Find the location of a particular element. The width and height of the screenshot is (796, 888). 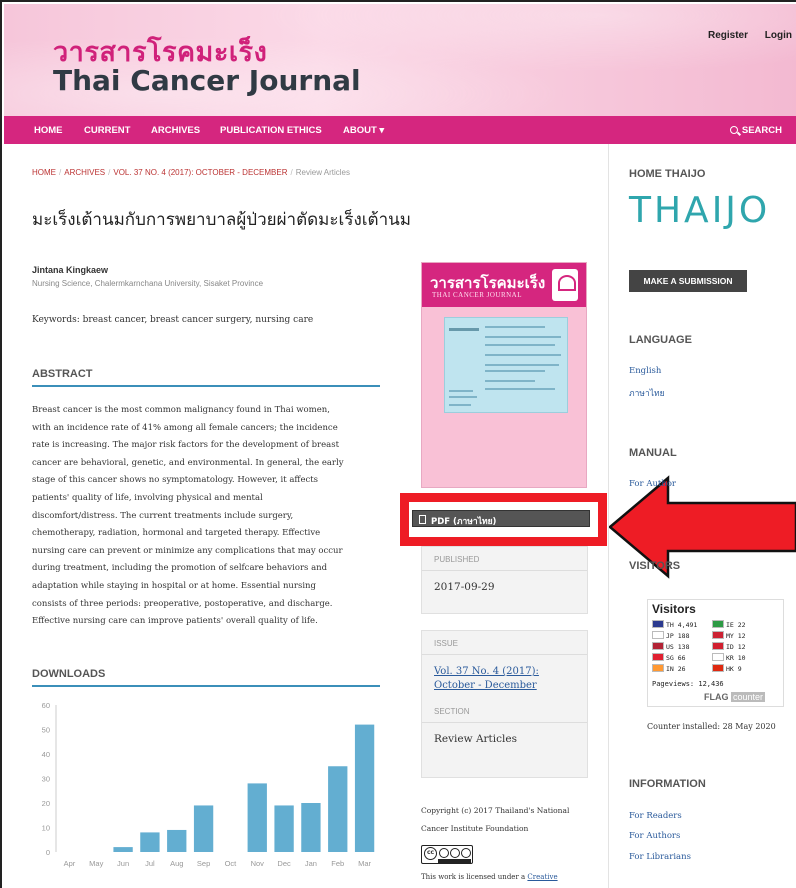

language-thai: ภาษาไทย is located at coordinates (647, 393).